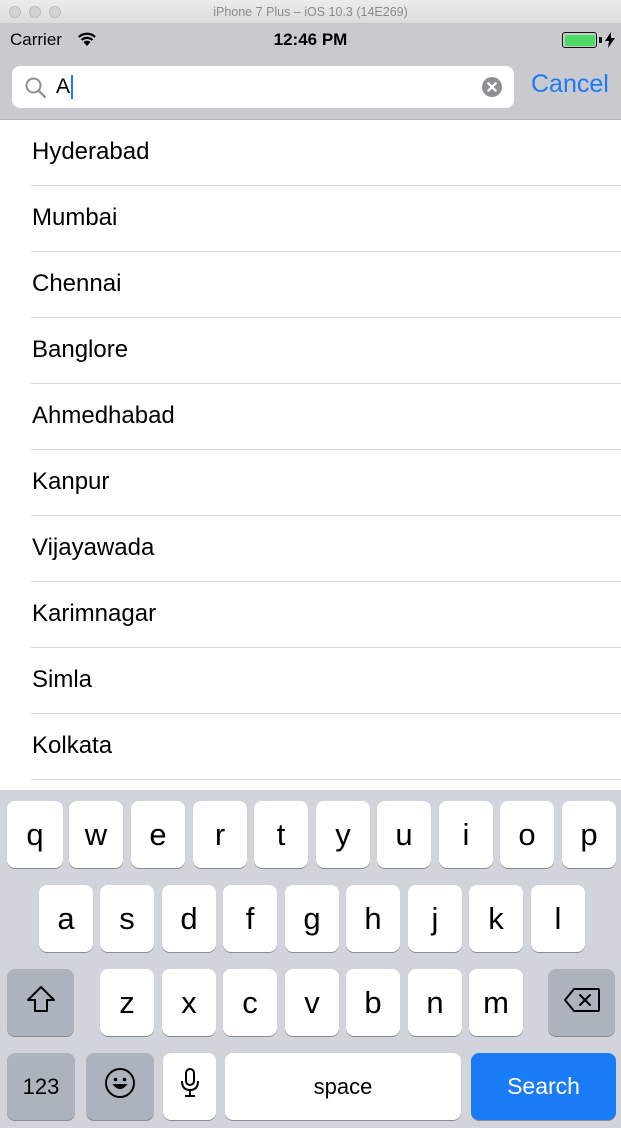  Describe the element at coordinates (189, 918) in the screenshot. I see `key-d: d` at that location.